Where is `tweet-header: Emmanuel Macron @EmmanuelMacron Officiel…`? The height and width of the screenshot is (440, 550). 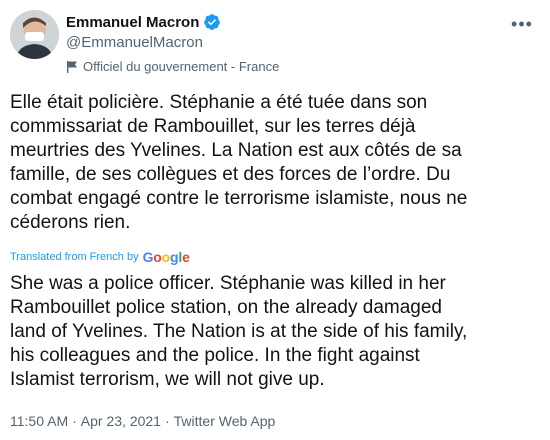 tweet-header: Emmanuel Macron @EmmanuelMacron Officiel… is located at coordinates (275, 42).